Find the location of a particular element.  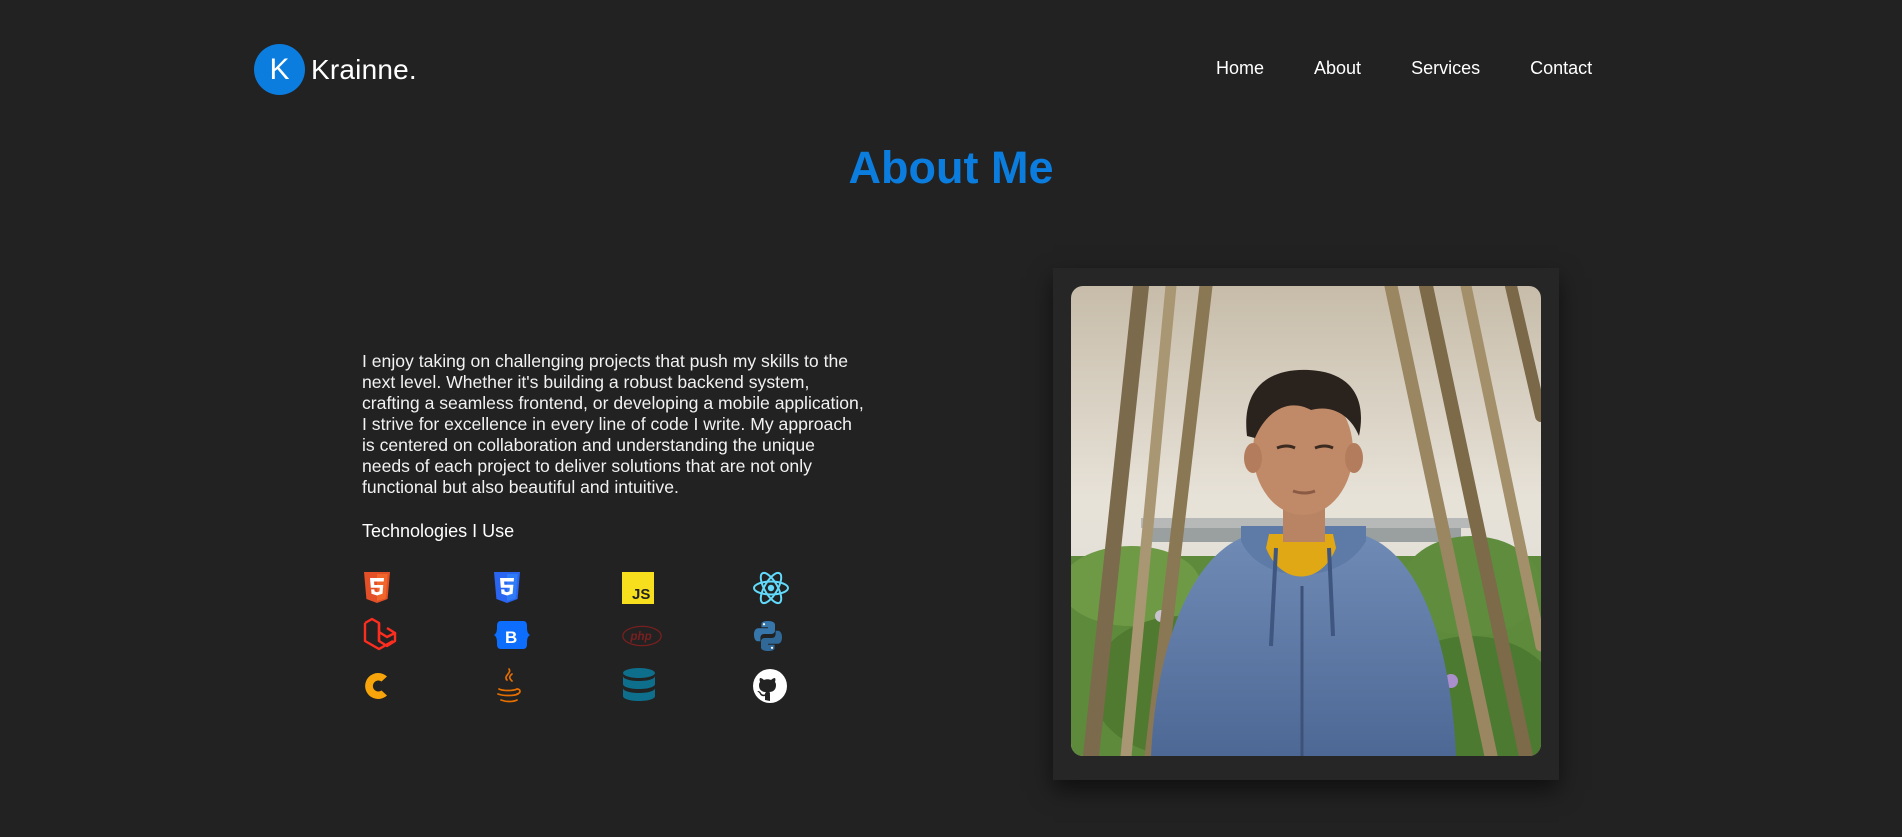

html5-icon is located at coordinates (382, 588).